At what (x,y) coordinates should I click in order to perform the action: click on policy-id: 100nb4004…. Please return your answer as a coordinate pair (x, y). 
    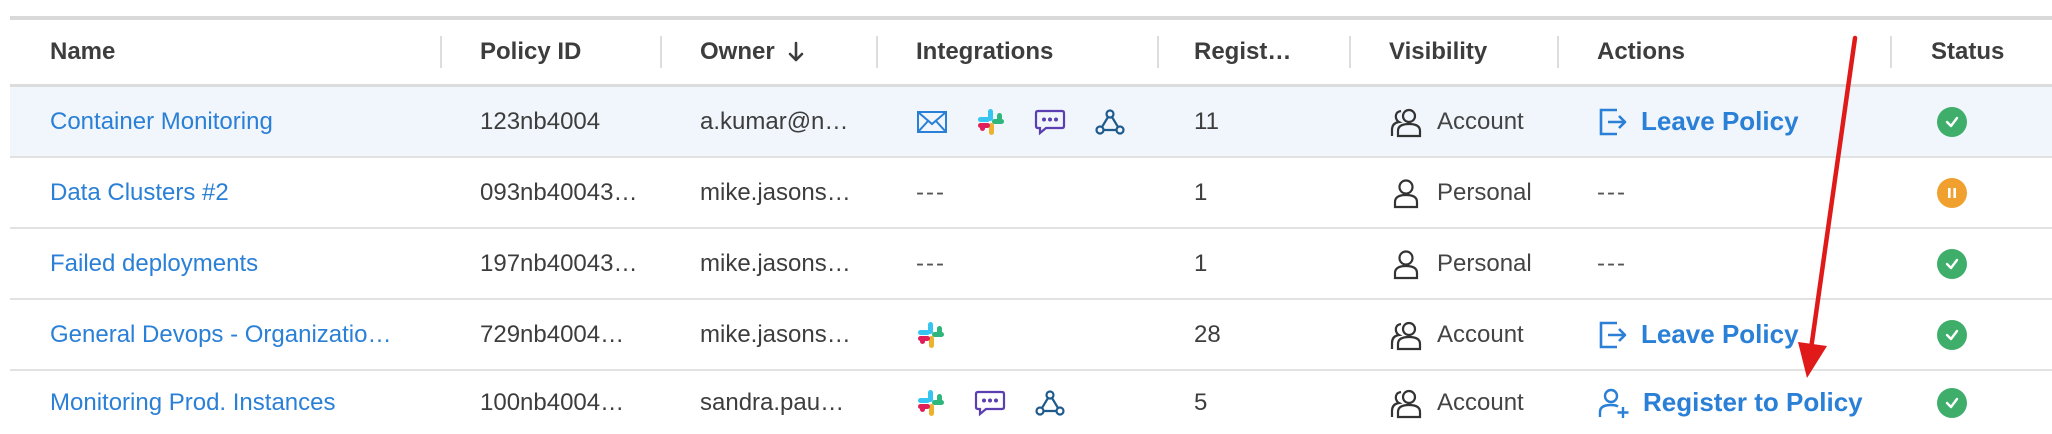
    Looking at the image, I should click on (552, 402).